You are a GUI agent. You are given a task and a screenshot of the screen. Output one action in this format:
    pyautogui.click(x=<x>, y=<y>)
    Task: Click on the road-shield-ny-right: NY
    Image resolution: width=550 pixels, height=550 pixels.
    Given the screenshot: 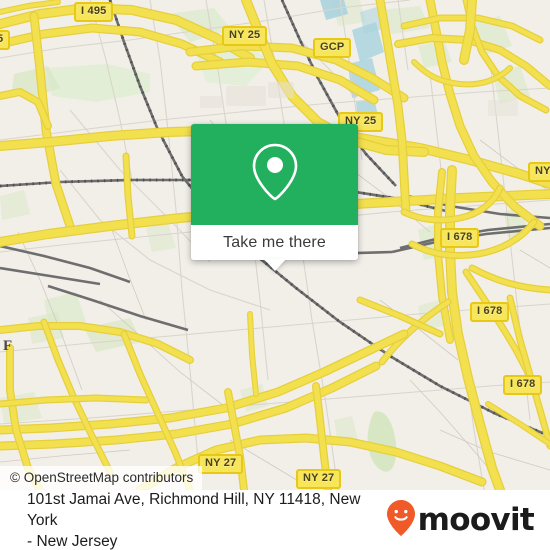 What is the action you would take?
    pyautogui.click(x=539, y=172)
    